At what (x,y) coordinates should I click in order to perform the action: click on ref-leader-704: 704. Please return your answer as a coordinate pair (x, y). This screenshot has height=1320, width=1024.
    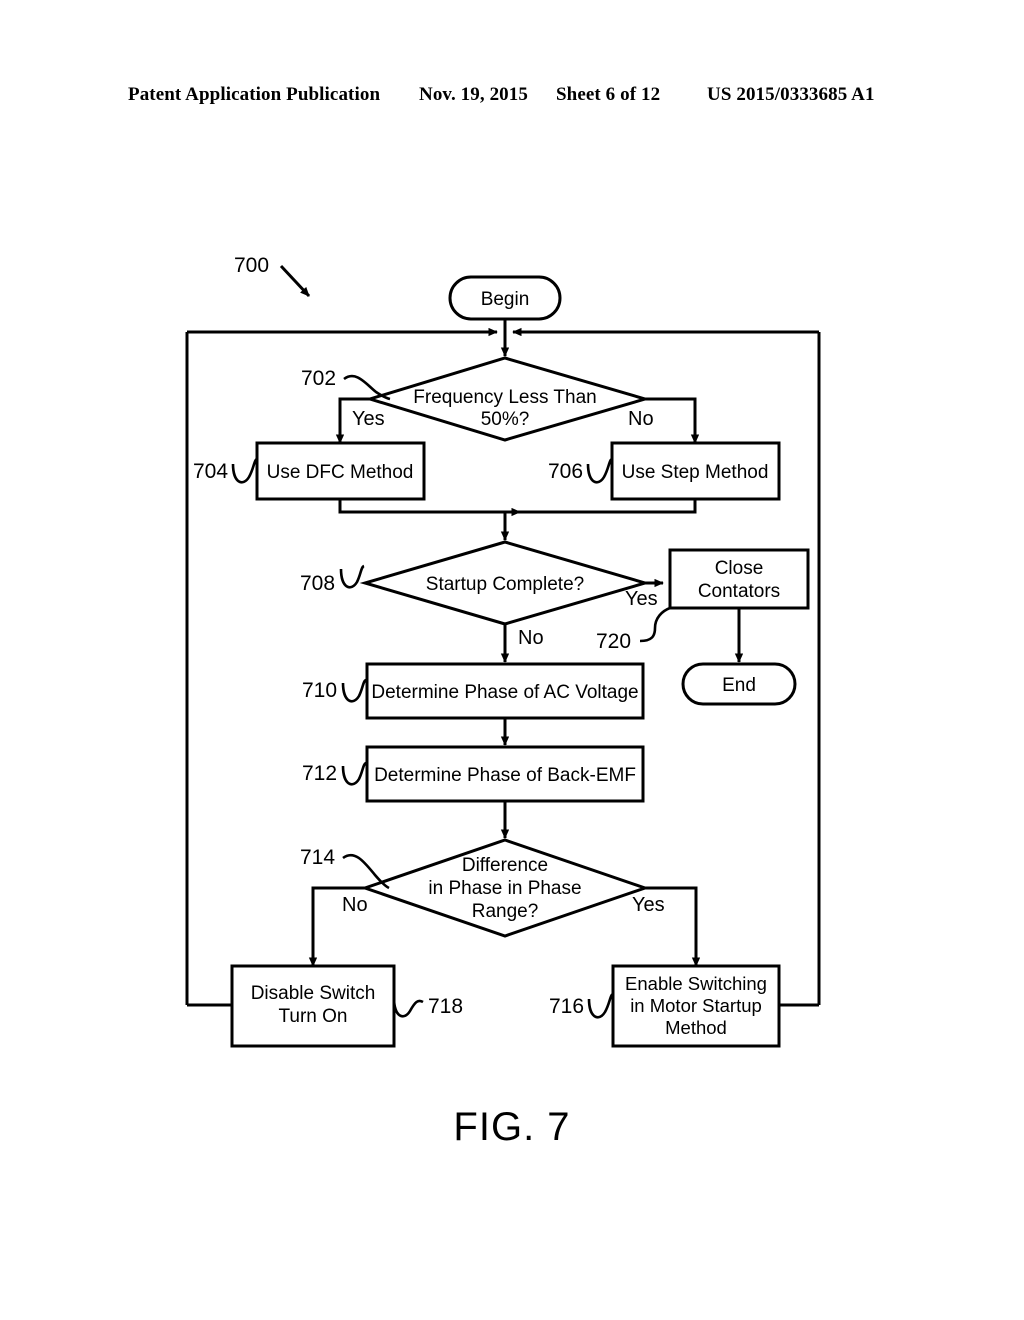
    Looking at the image, I should click on (225, 470).